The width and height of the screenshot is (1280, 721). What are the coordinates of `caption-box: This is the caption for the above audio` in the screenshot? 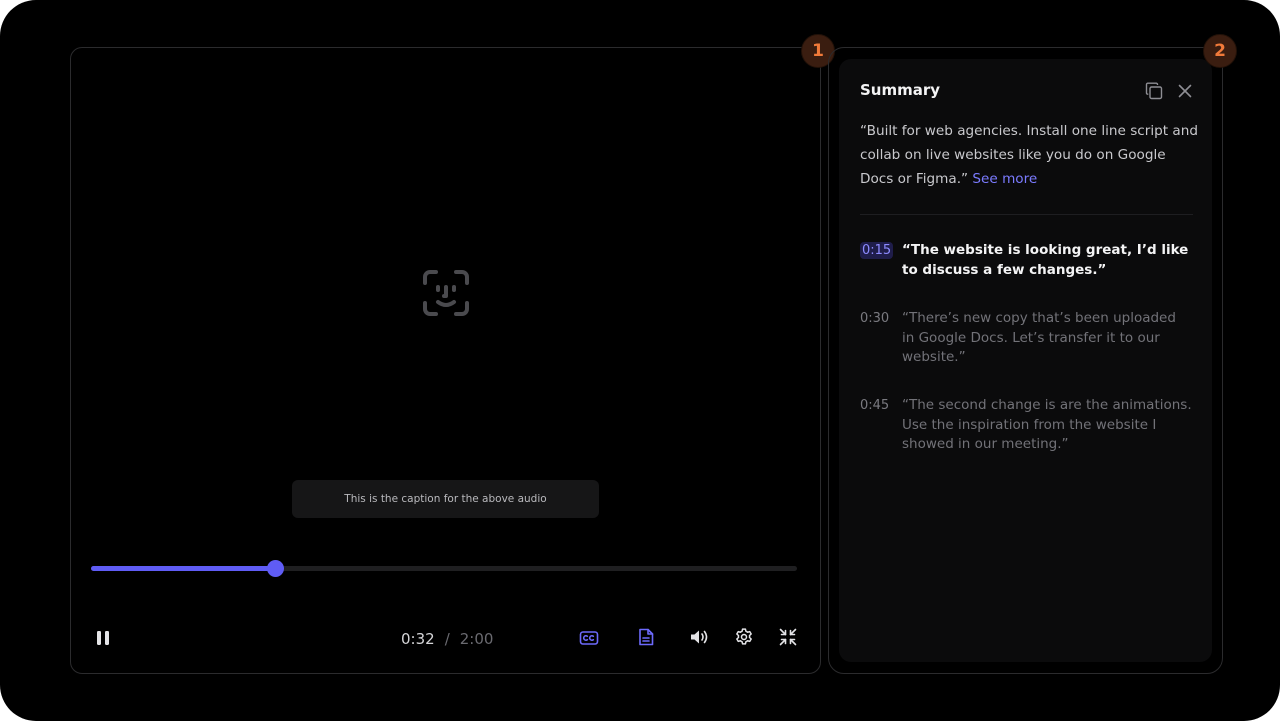 It's located at (445, 499).